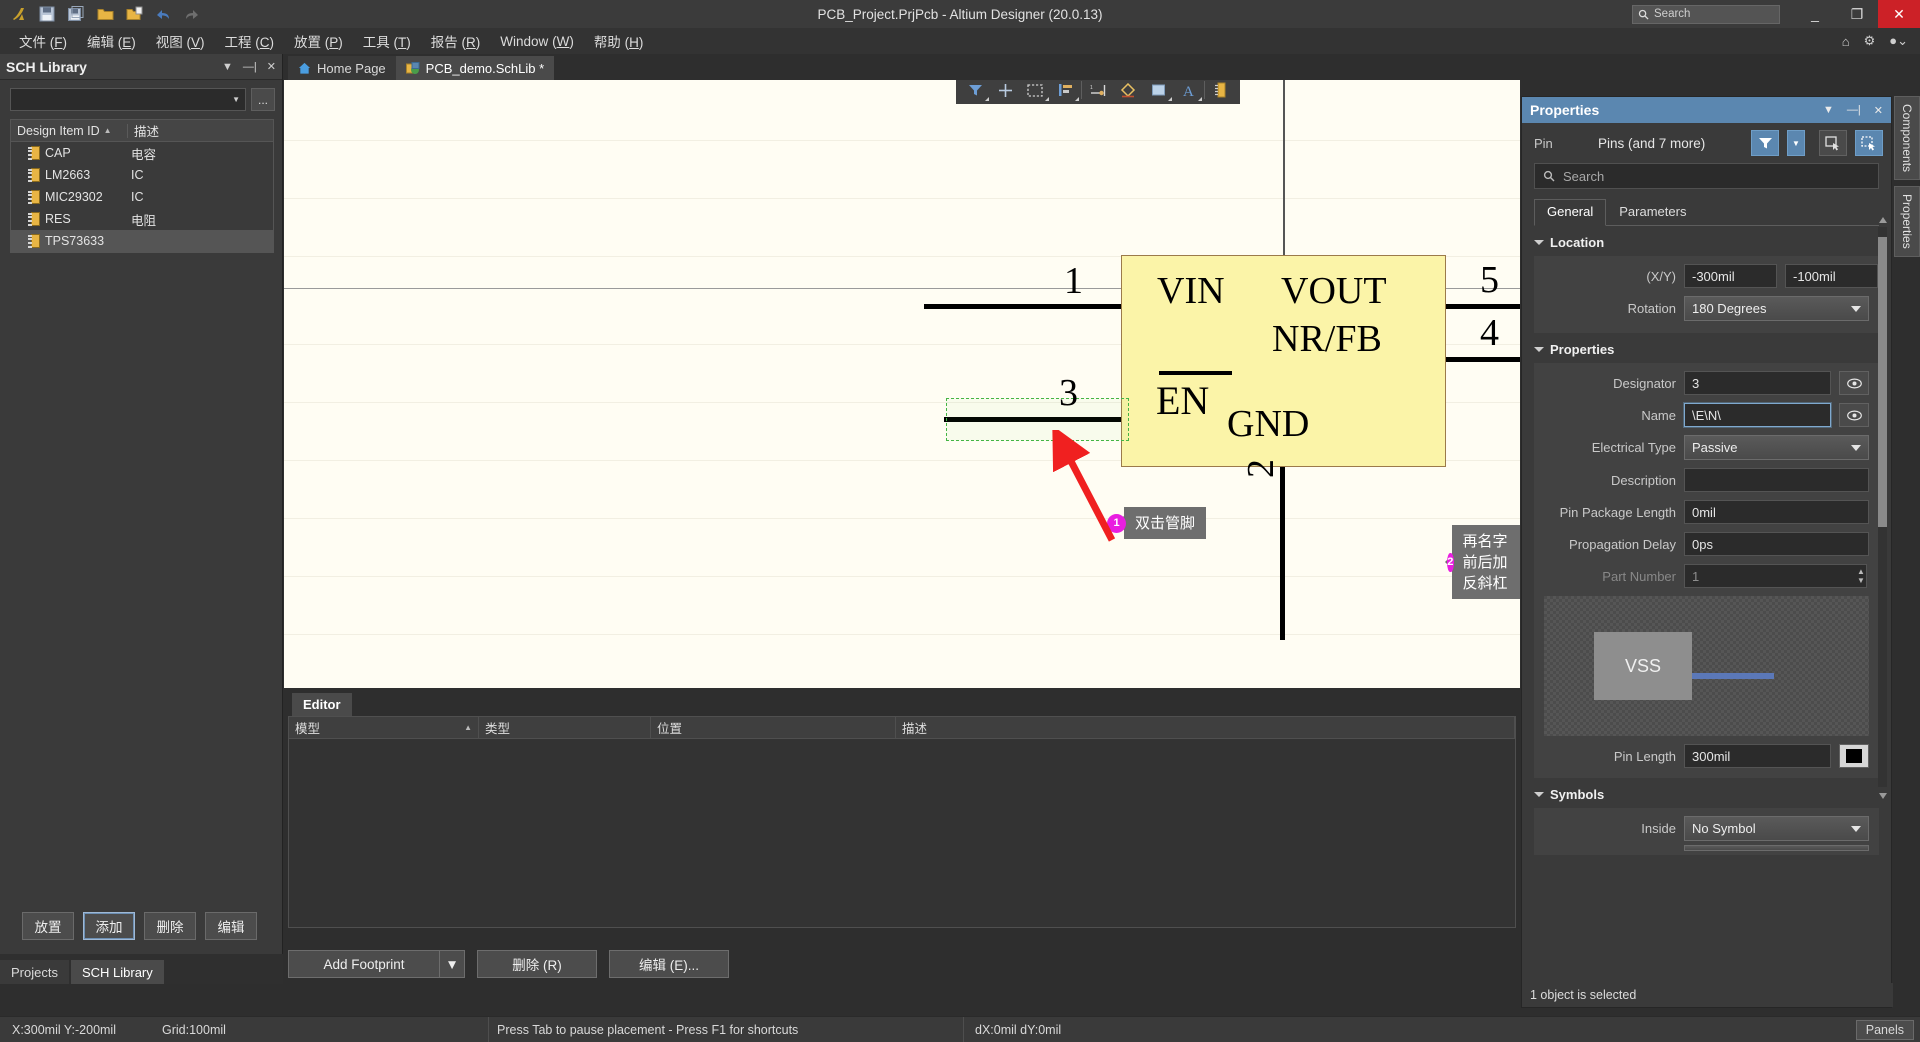  What do you see at coordinates (1870, 41) in the screenshot?
I see `gear-icon: ⚙` at bounding box center [1870, 41].